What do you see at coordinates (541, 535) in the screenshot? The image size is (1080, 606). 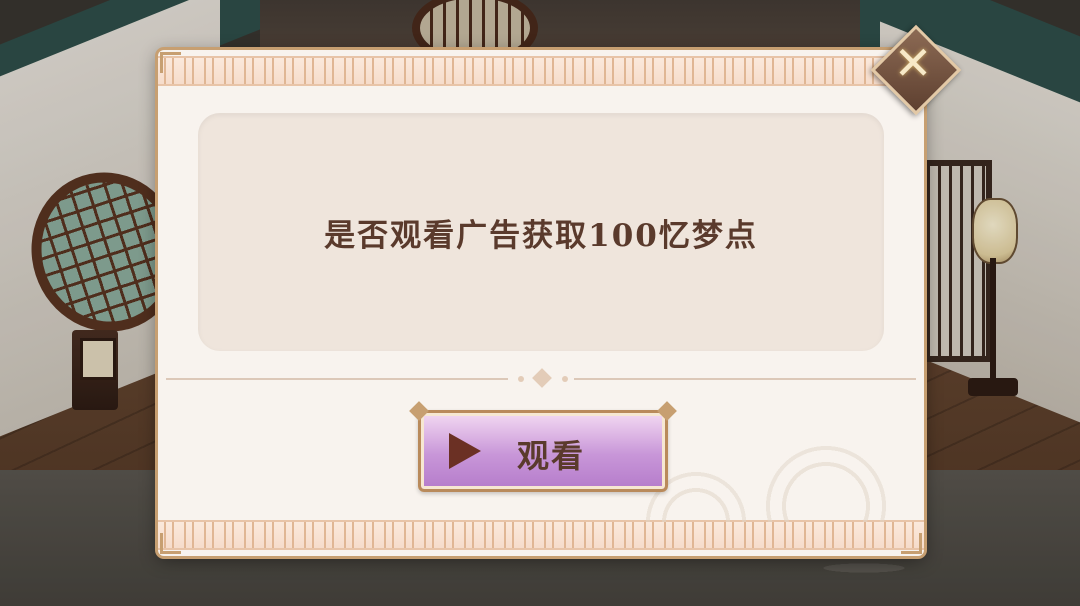 I see `bottom-border-pattern` at bounding box center [541, 535].